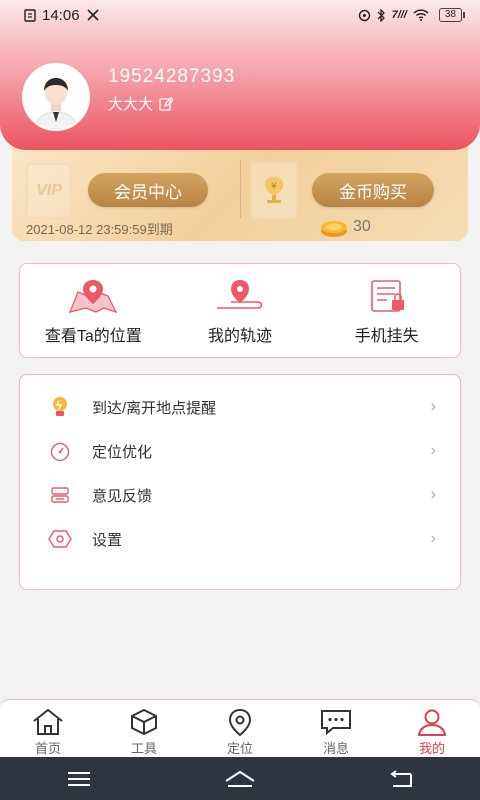  I want to click on status-bar: 14:06 7/// 38, so click(240, 15).